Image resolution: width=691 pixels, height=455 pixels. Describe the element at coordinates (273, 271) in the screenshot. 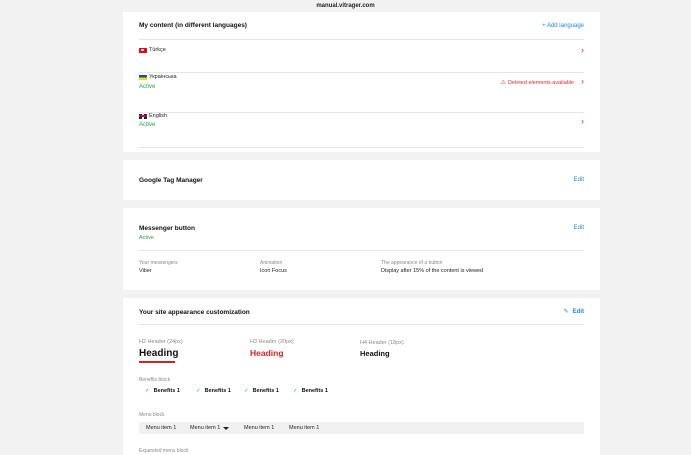

I see `animation-value: Icon Focus` at that location.